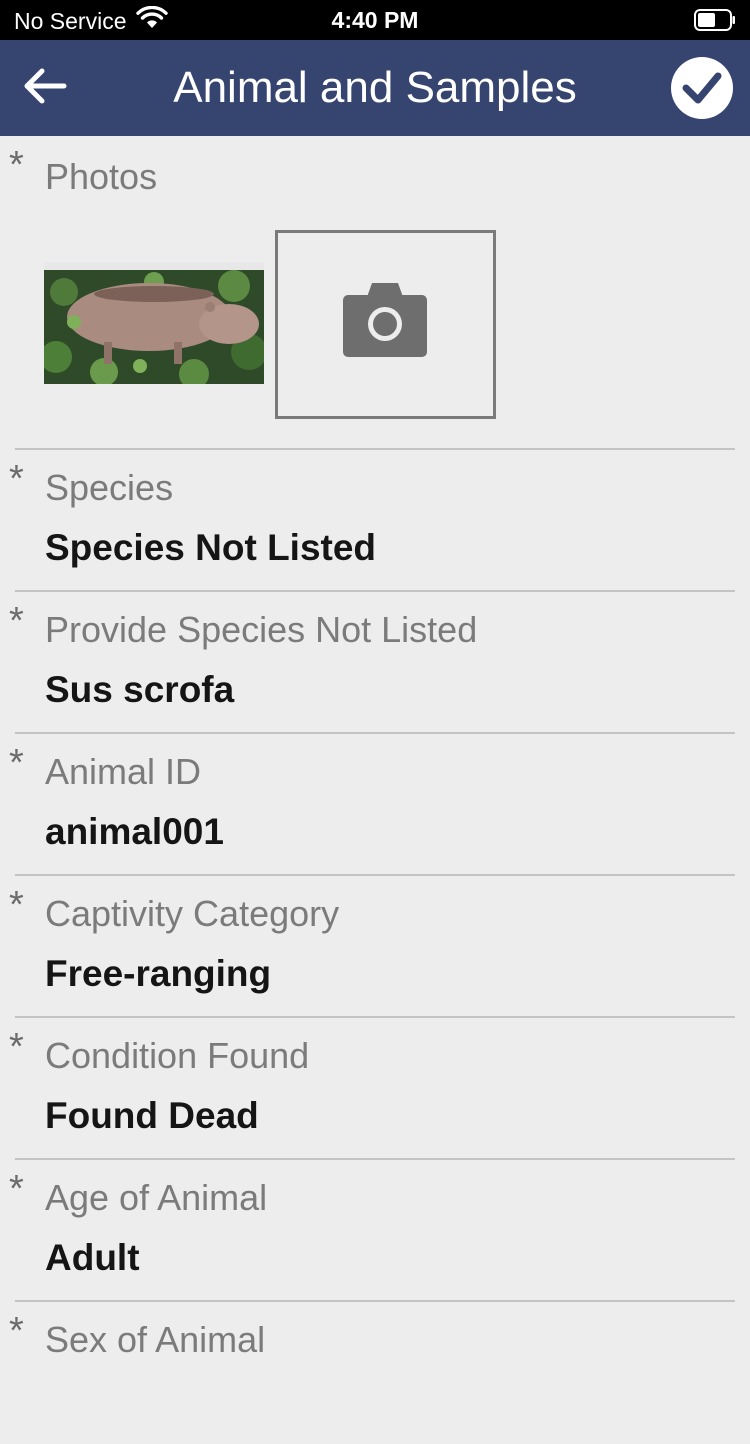  Describe the element at coordinates (123, 771) in the screenshot. I see `field-label: Animal ID` at that location.